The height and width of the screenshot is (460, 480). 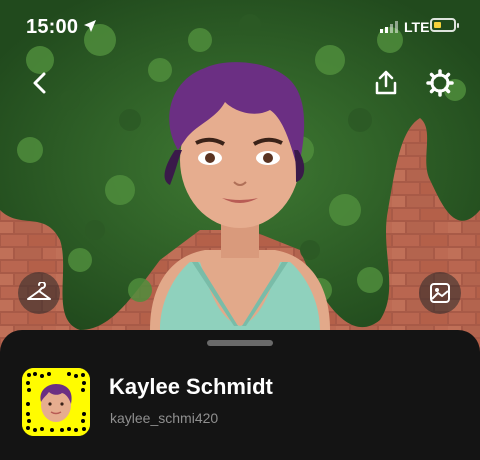 I want to click on share-button, so click(x=386, y=83).